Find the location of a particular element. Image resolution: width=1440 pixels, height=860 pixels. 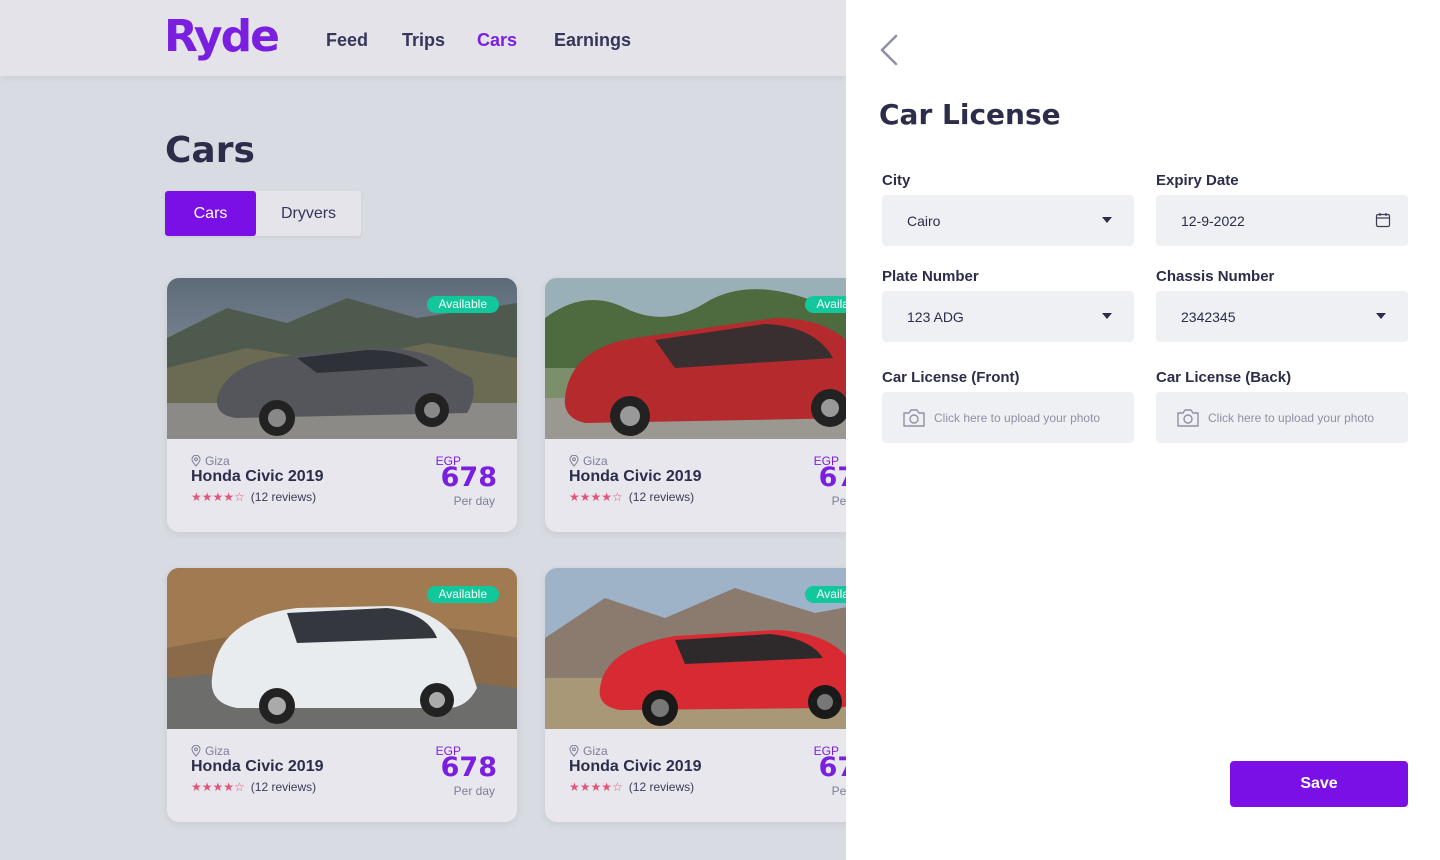

chevron-left-icon is located at coordinates (889, 50).